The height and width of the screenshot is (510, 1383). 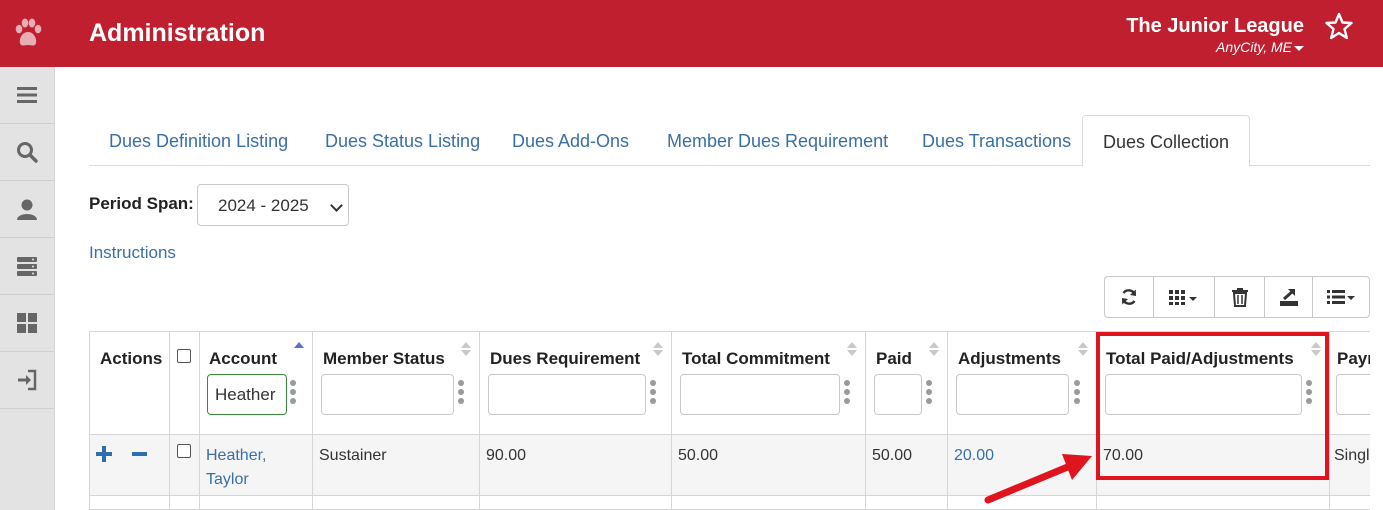 What do you see at coordinates (1212, 406) in the screenshot?
I see `highlight-box` at bounding box center [1212, 406].